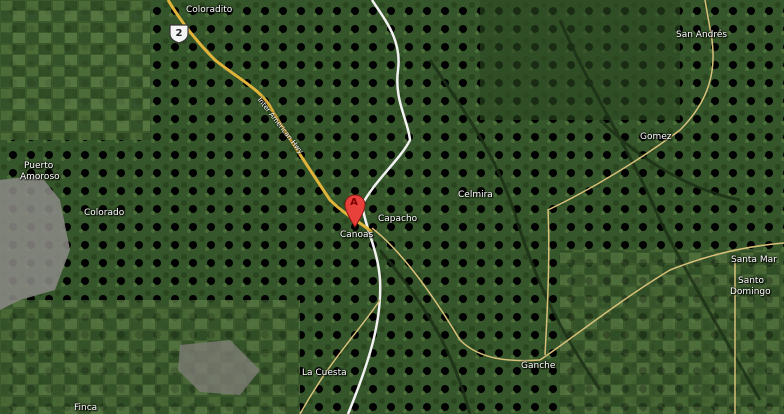 The width and height of the screenshot is (784, 414). I want to click on highway-shield-icon: 2, so click(179, 34).